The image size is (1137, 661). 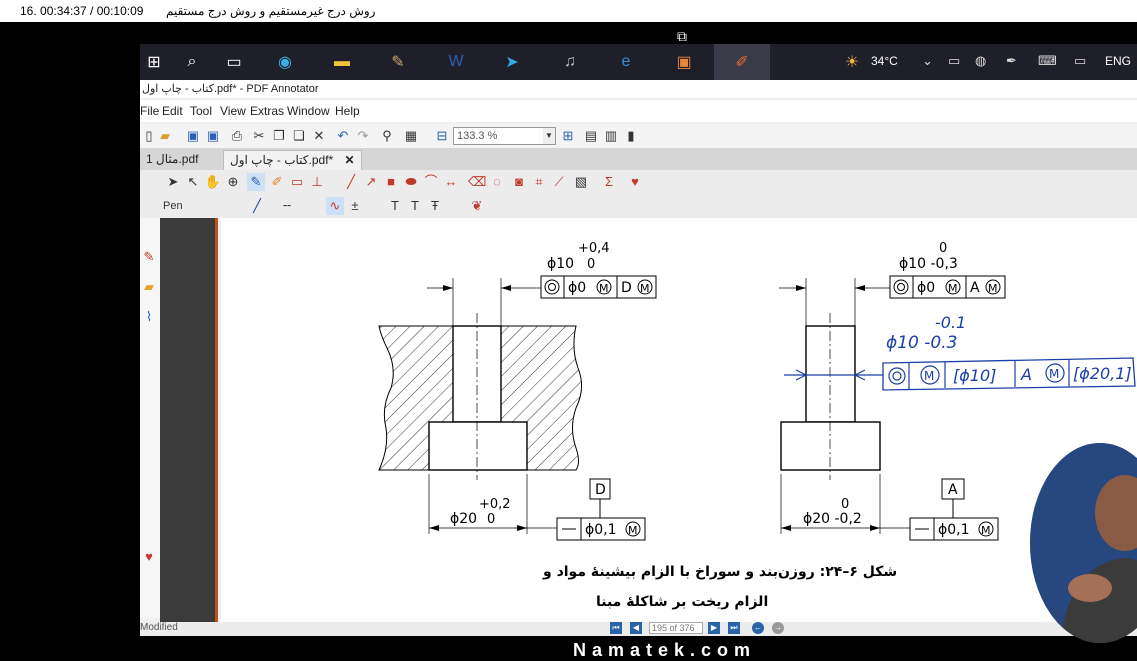 I want to click on display-icon: ▭, so click(x=1080, y=61).